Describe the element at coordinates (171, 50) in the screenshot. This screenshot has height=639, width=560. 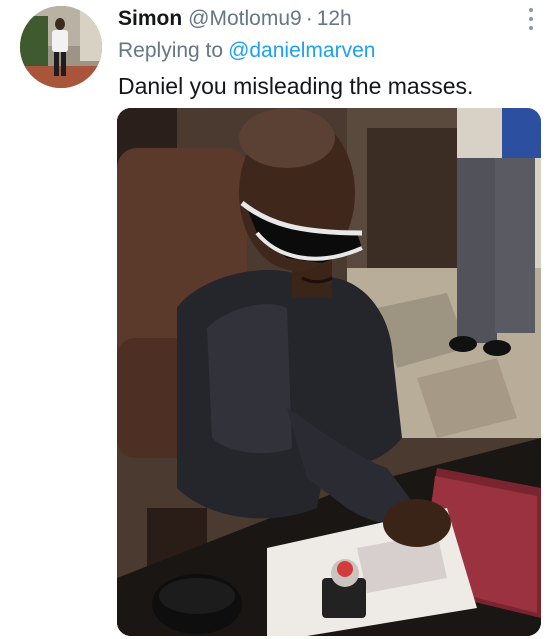
I see `reply-prefix: Replying to` at that location.